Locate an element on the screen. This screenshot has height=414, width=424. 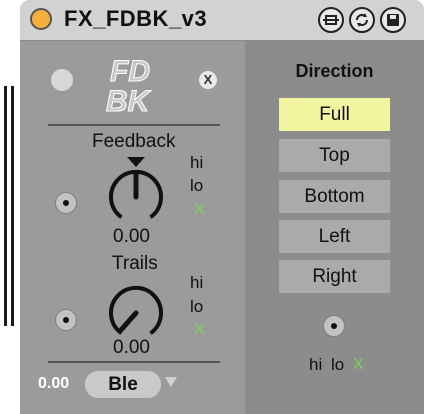
refresh-icon is located at coordinates (362, 20).